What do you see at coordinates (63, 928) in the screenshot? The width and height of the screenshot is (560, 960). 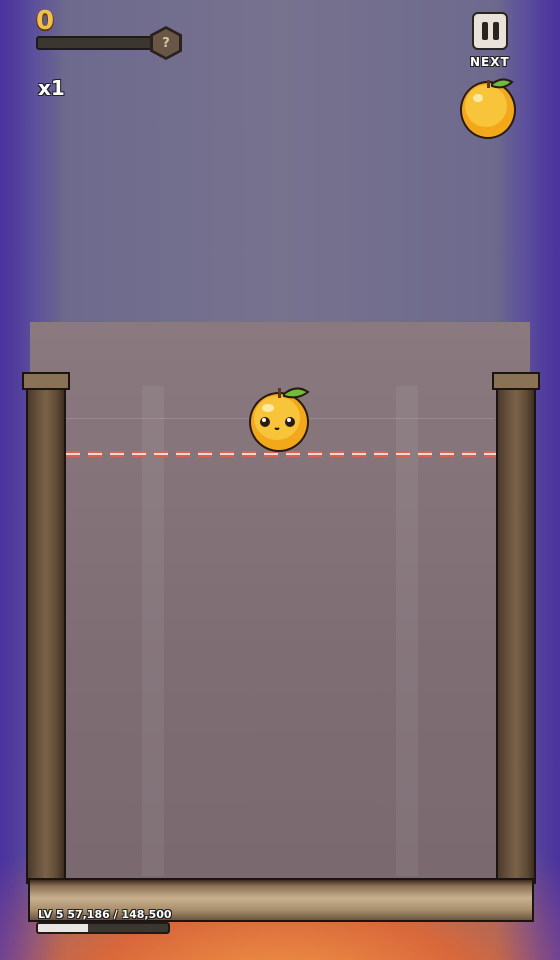 I see `level-progress-fill` at bounding box center [63, 928].